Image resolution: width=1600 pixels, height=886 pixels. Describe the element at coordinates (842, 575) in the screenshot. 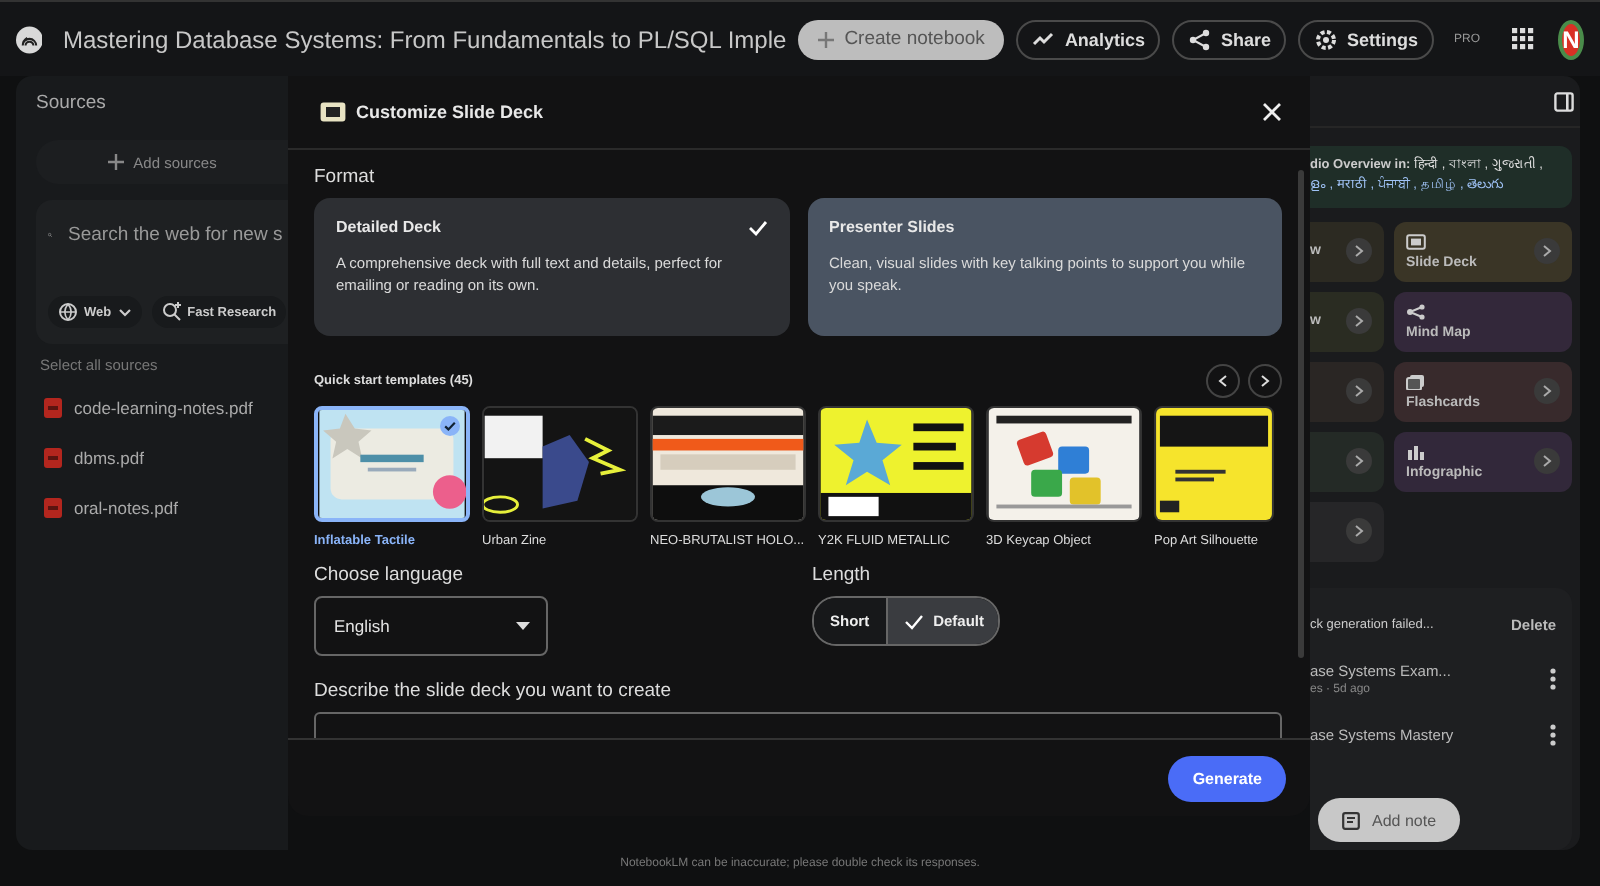

I see `section-label: Length` at that location.